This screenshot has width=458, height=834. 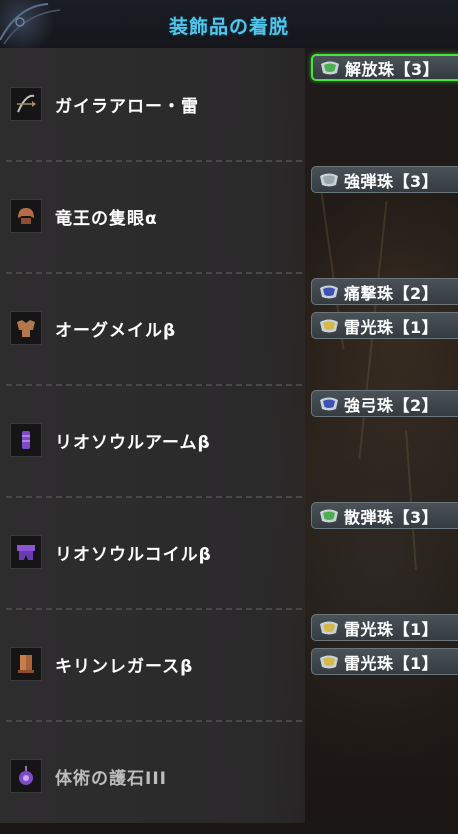 I want to click on equipment-name: リオソウルアームβ, so click(x=133, y=443).